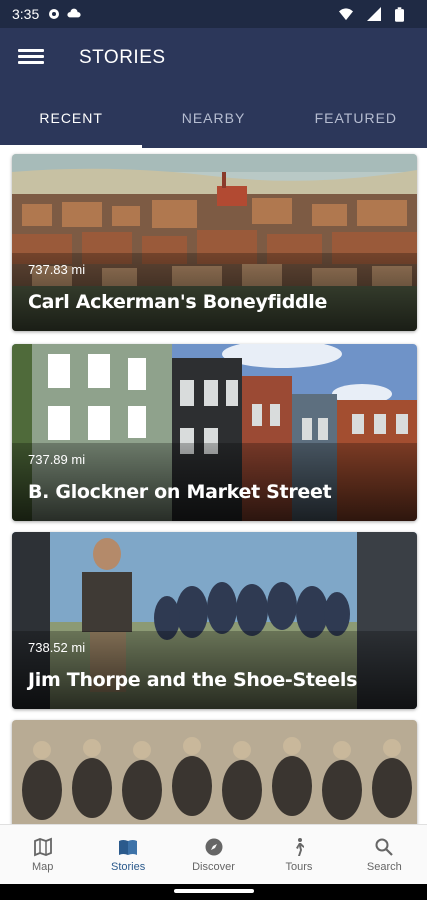 This screenshot has width=427, height=900. I want to click on story-distance: 737.89 mi, so click(57, 459).